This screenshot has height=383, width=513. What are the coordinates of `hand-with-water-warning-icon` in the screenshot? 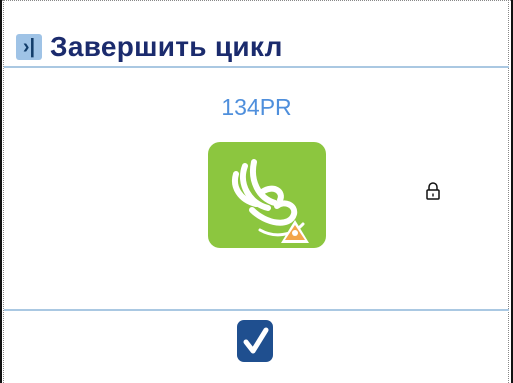 It's located at (270, 201).